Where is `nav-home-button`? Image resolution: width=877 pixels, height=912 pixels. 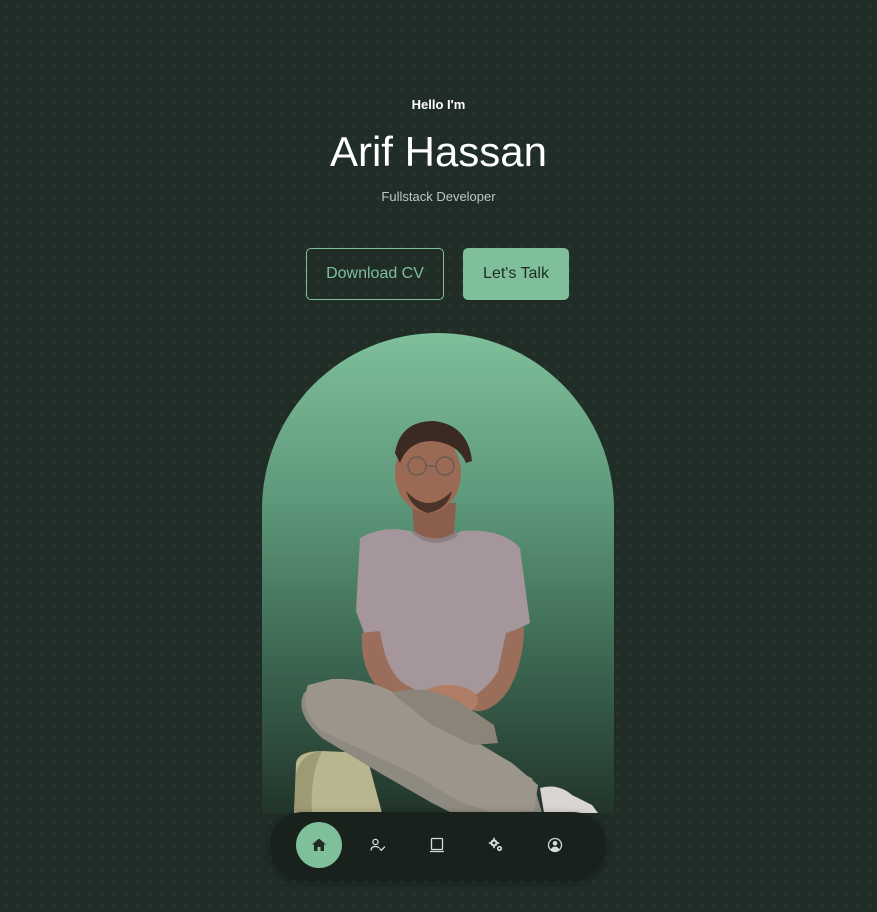 nav-home-button is located at coordinates (319, 845).